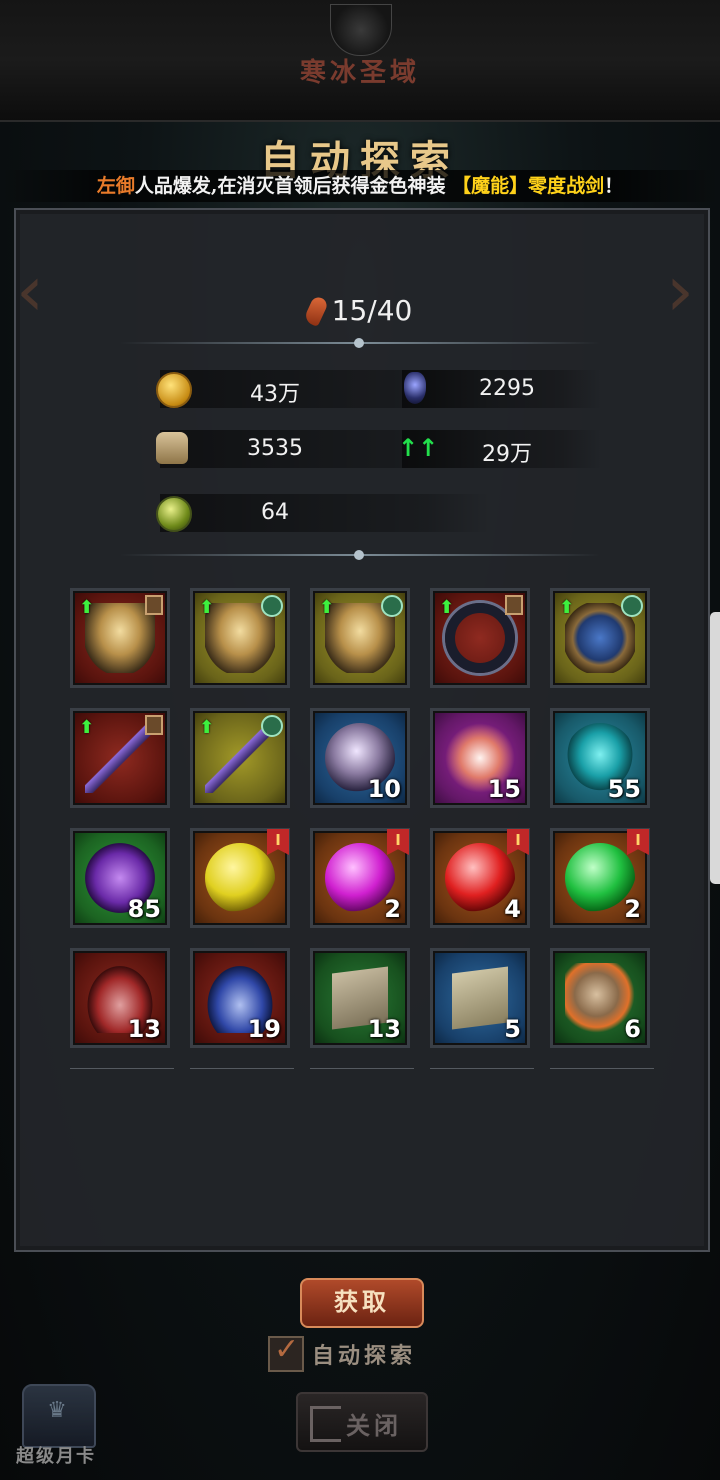 The width and height of the screenshot is (720, 1480). I want to click on loot-slot-eye-orb: 10, so click(360, 758).